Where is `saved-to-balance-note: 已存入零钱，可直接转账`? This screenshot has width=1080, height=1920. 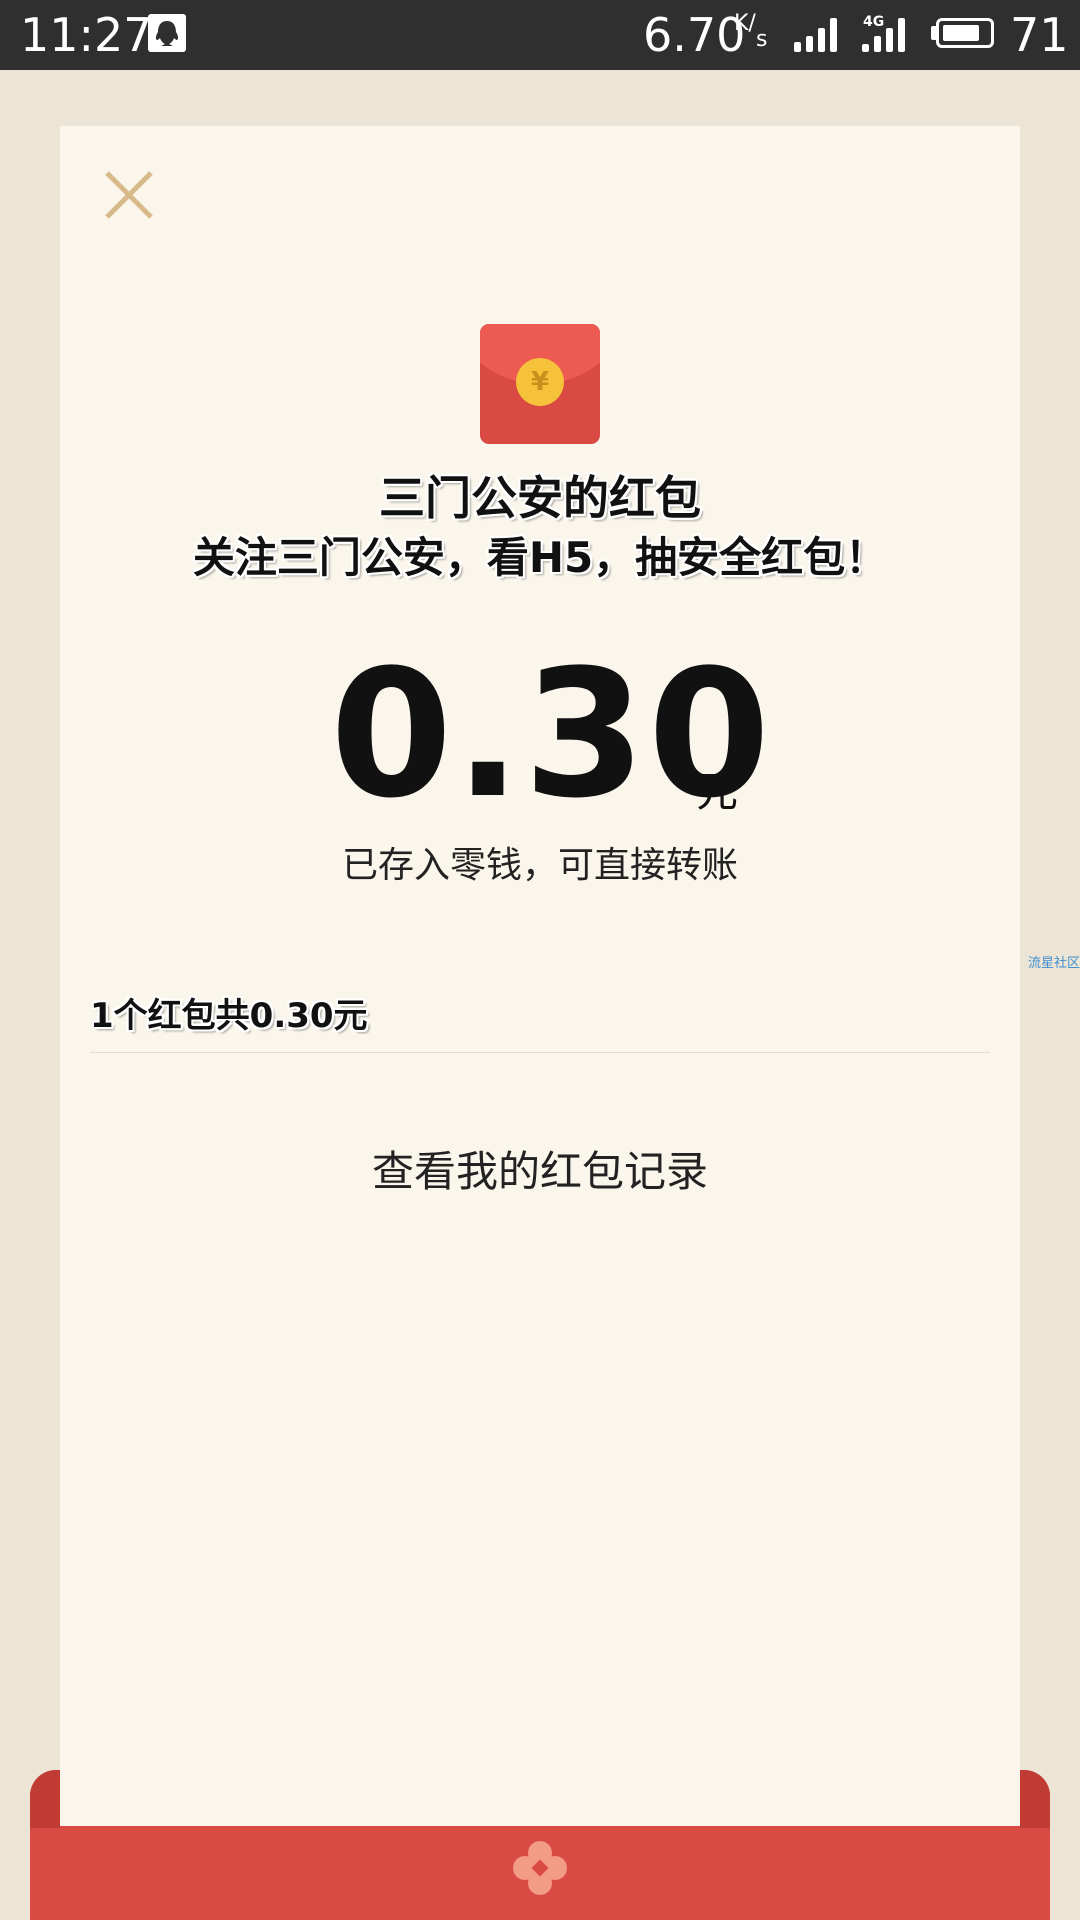 saved-to-balance-note: 已存入零钱，可直接转账 is located at coordinates (539, 865).